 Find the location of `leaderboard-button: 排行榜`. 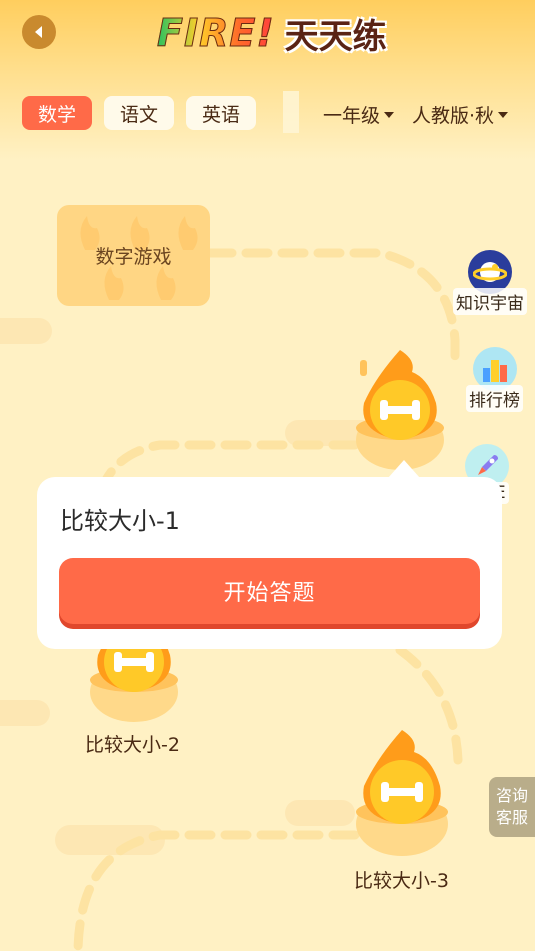

leaderboard-button: 排行榜 is located at coordinates (494, 379).